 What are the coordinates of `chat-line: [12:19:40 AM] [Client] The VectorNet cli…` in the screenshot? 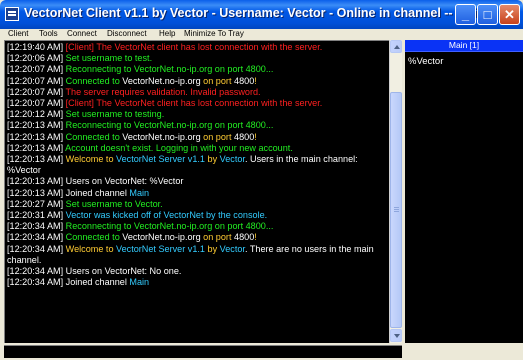 It's located at (199, 47).